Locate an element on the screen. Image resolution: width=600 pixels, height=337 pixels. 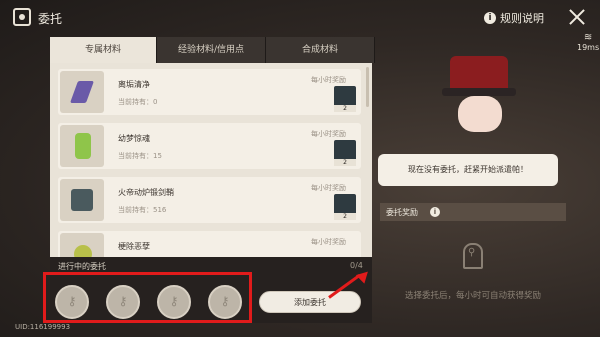
latency-text: 19ms is located at coordinates (588, 47).